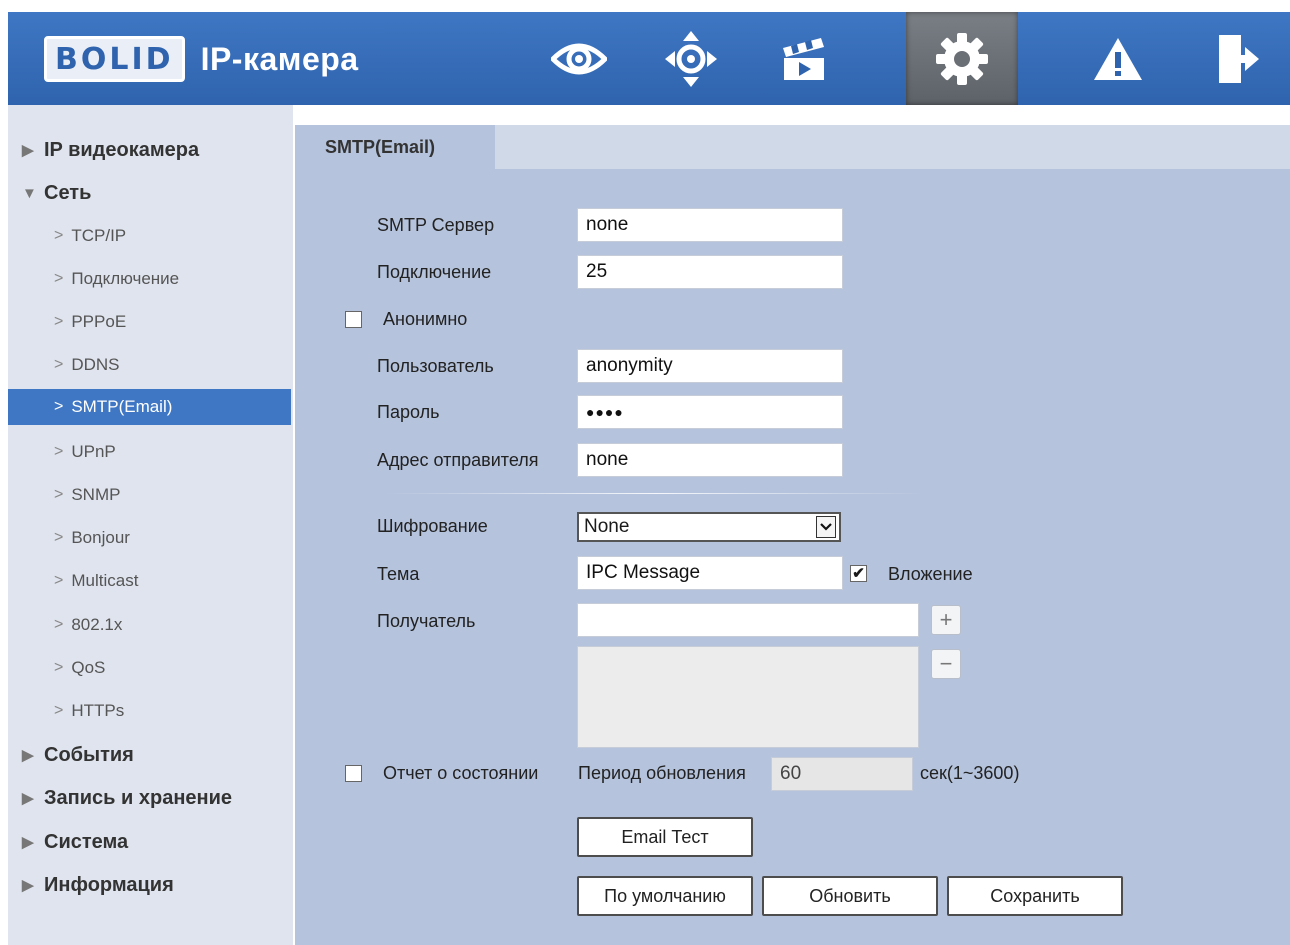 The image size is (1290, 945). I want to click on sidebar-item-ddns: > DDNS, so click(149, 365).